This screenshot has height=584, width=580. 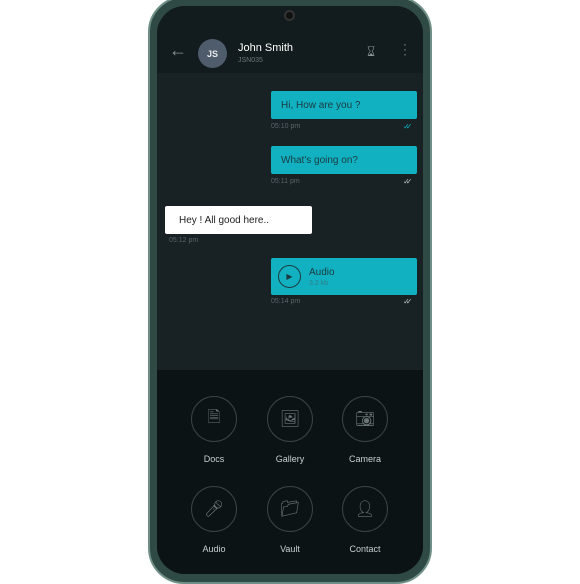 I want to click on contact-id: JSN035, so click(x=250, y=60).